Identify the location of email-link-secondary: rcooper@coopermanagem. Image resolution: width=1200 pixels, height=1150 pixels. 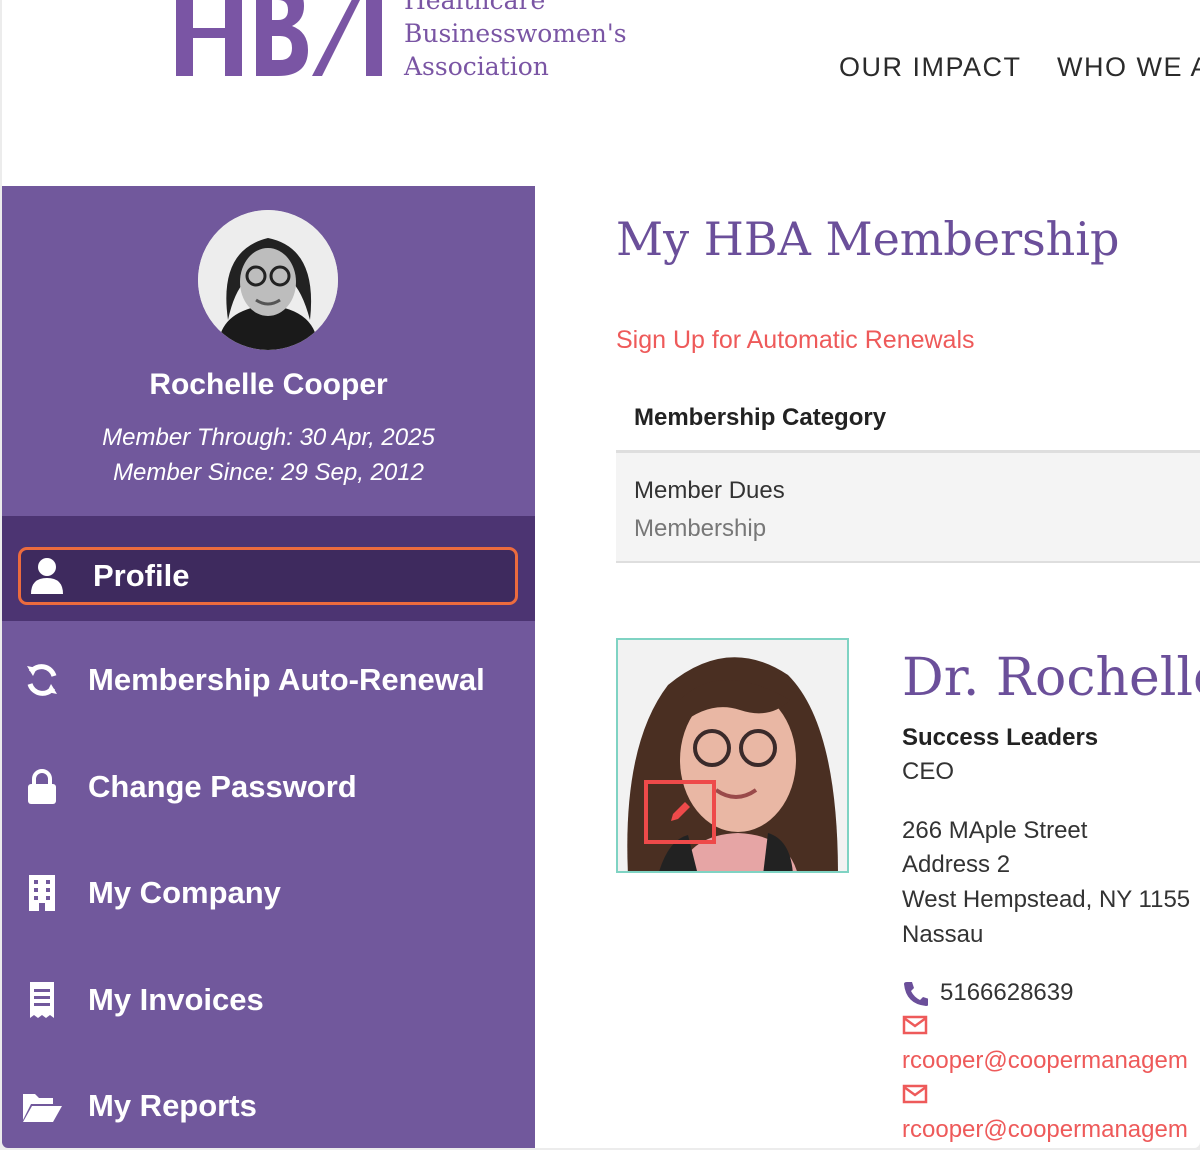
(1045, 1130).